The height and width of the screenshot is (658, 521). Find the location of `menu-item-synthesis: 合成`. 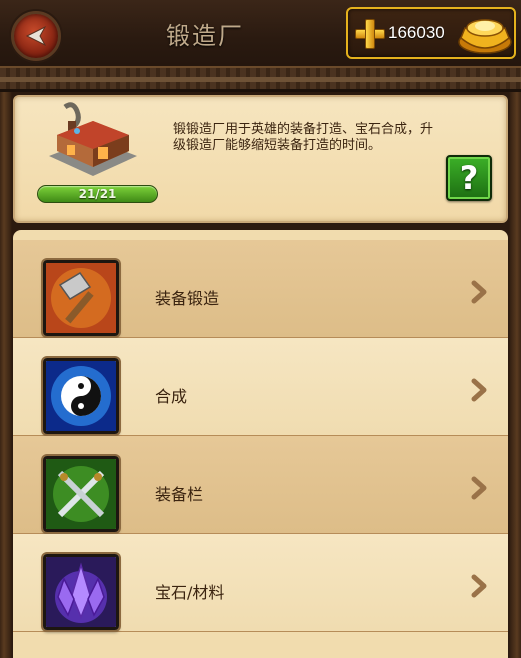

menu-item-synthesis: 合成 is located at coordinates (260, 387).